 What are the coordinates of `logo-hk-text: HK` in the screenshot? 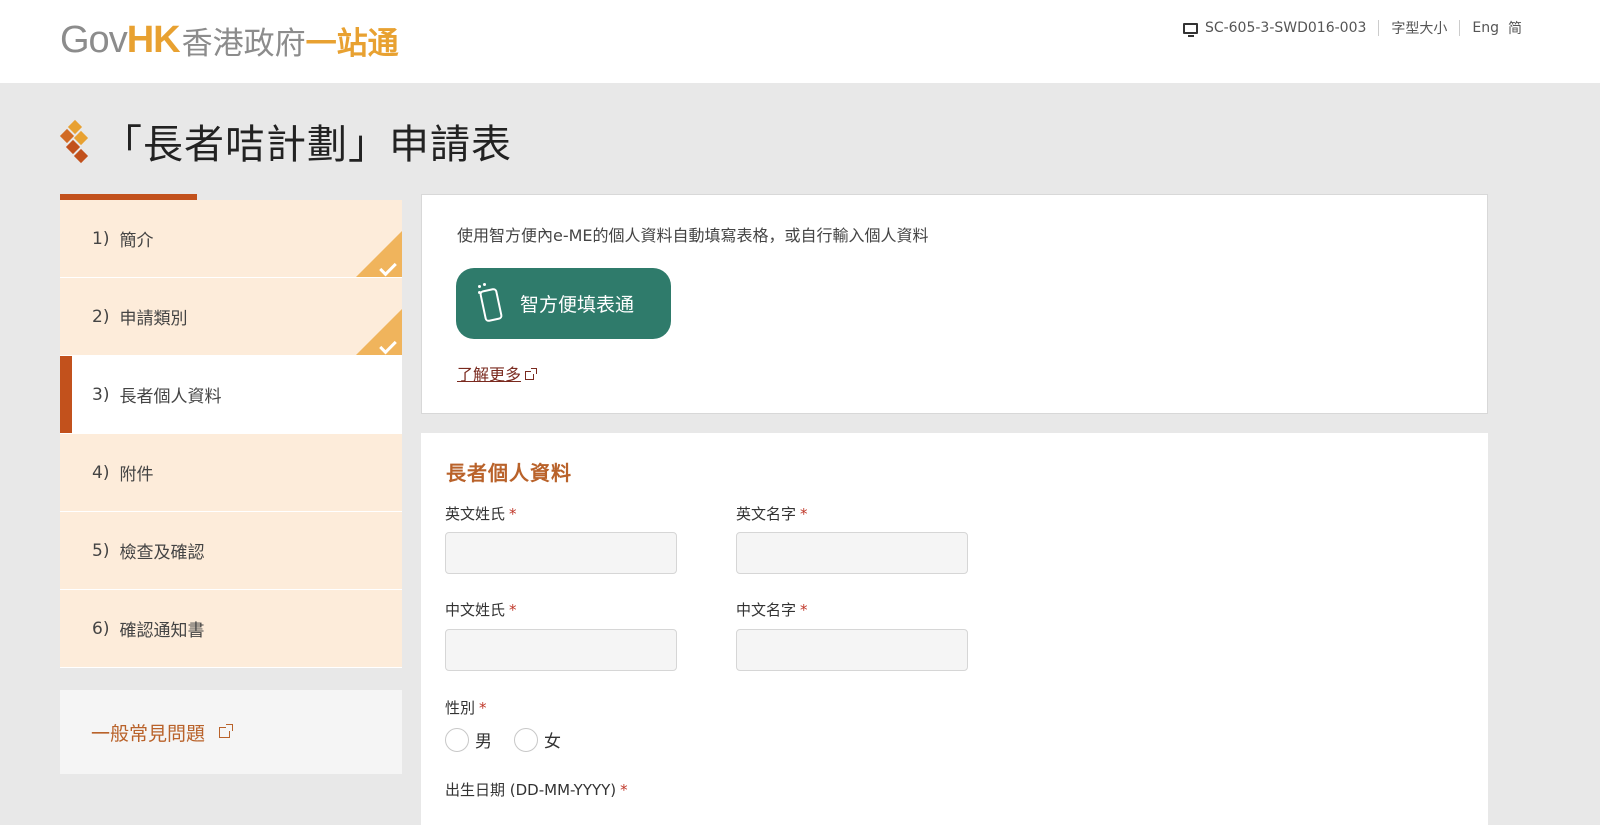 It's located at (153, 39).